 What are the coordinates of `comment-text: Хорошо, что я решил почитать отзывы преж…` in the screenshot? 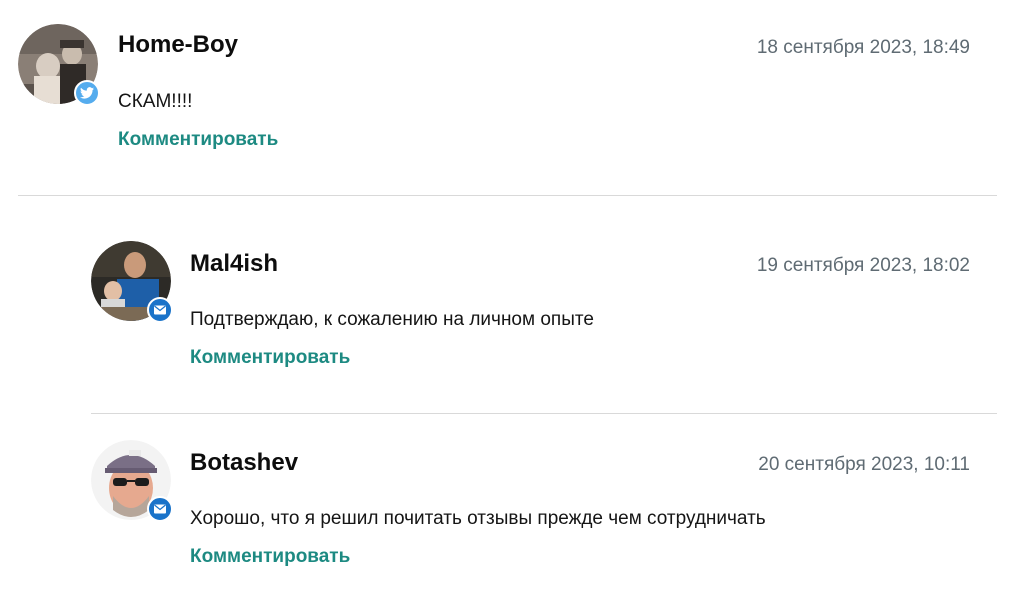 It's located at (478, 518).